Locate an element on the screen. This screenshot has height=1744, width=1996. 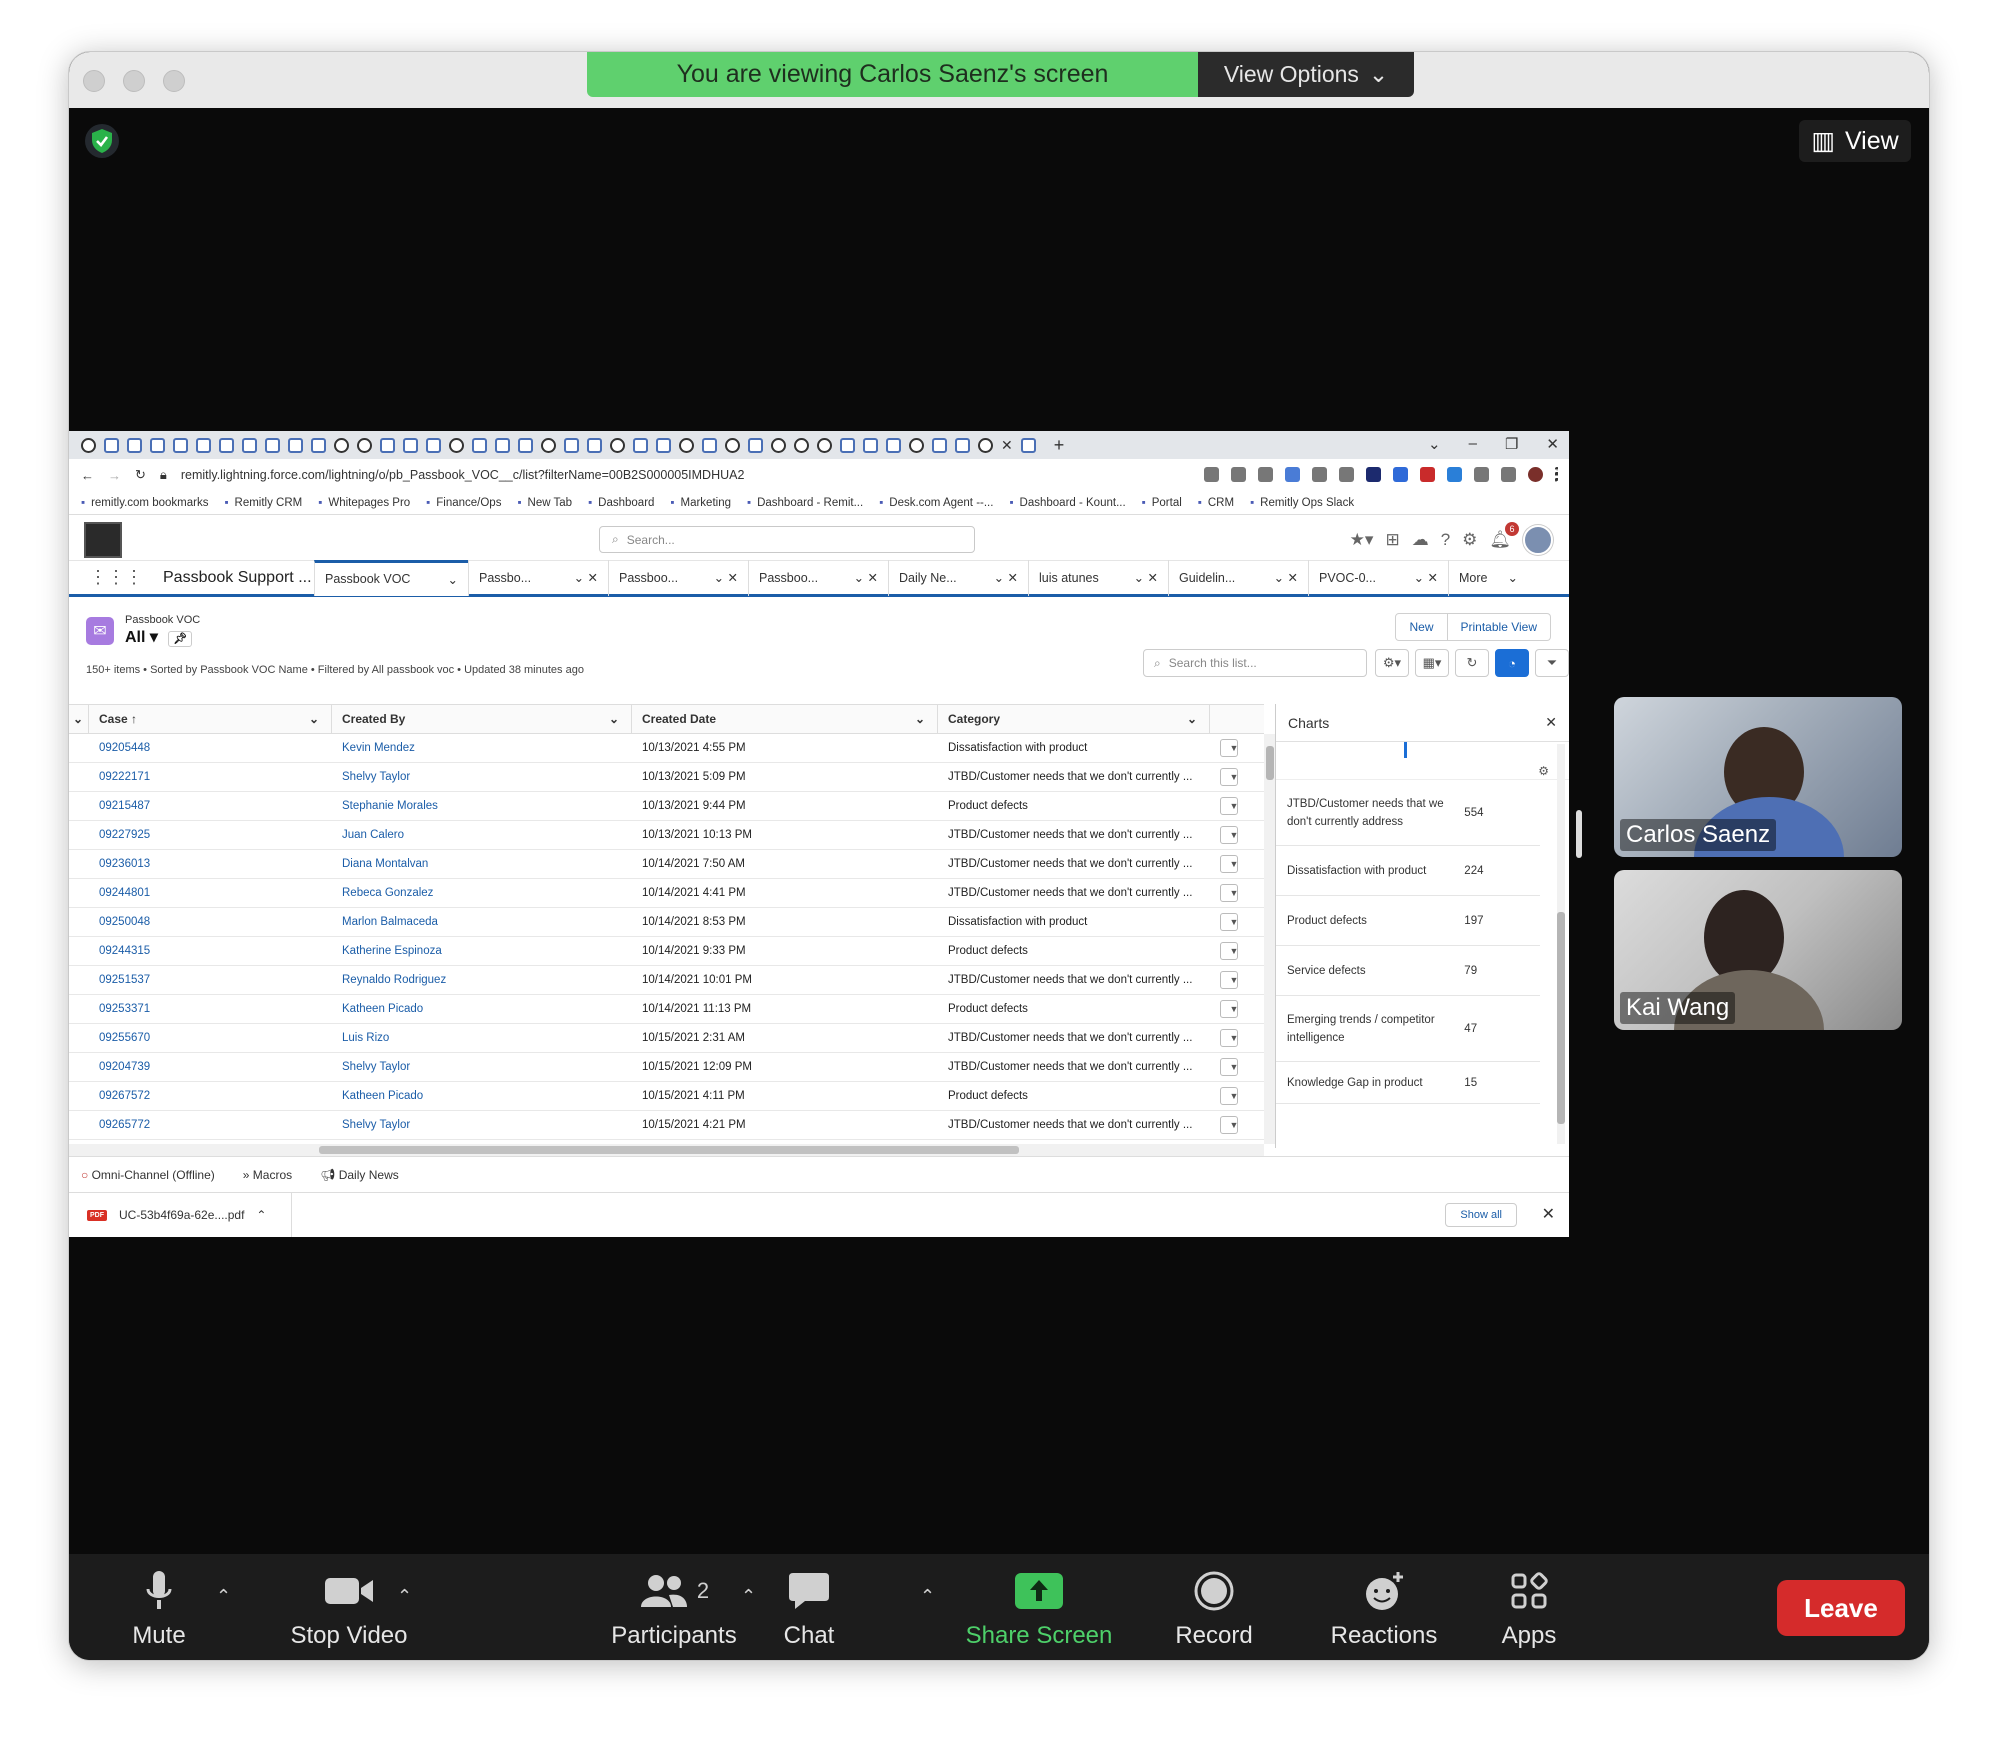
sidebar-icon is located at coordinates (1508, 474).